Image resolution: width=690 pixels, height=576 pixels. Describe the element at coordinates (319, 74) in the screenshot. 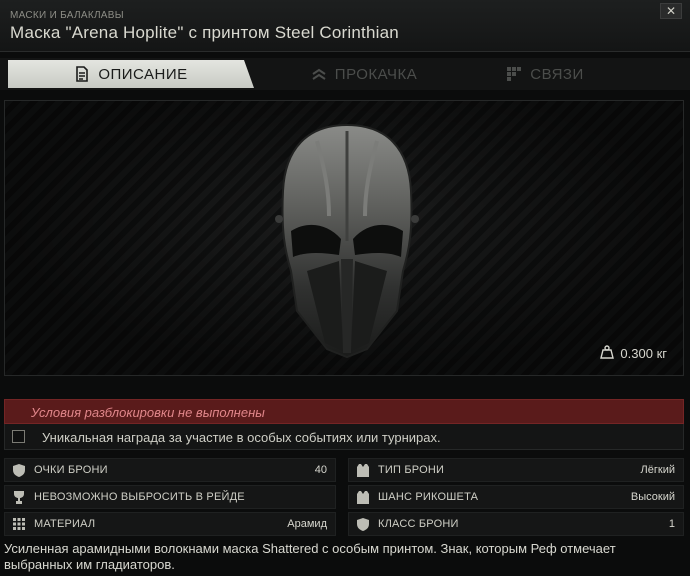

I see `chevrons-up-icon` at that location.